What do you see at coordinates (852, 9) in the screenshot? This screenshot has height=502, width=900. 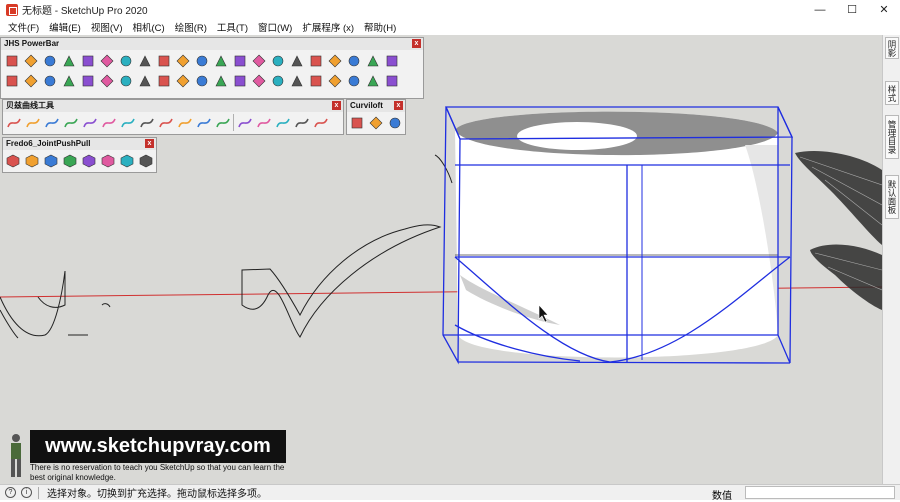 I see `maximize-button: ☐` at bounding box center [852, 9].